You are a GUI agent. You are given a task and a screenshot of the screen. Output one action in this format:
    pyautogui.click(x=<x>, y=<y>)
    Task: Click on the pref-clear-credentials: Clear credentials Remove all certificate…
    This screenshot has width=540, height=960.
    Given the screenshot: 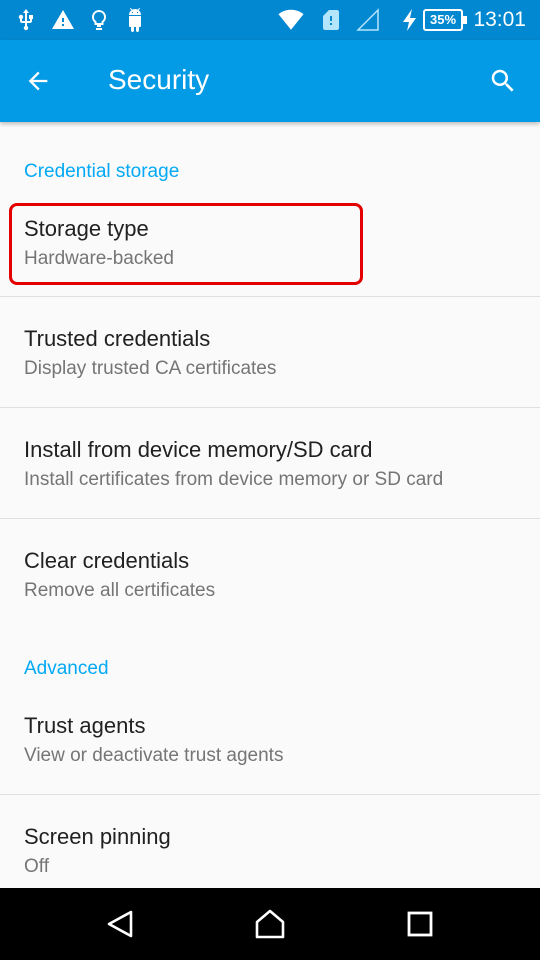 What is the action you would take?
    pyautogui.click(x=270, y=574)
    